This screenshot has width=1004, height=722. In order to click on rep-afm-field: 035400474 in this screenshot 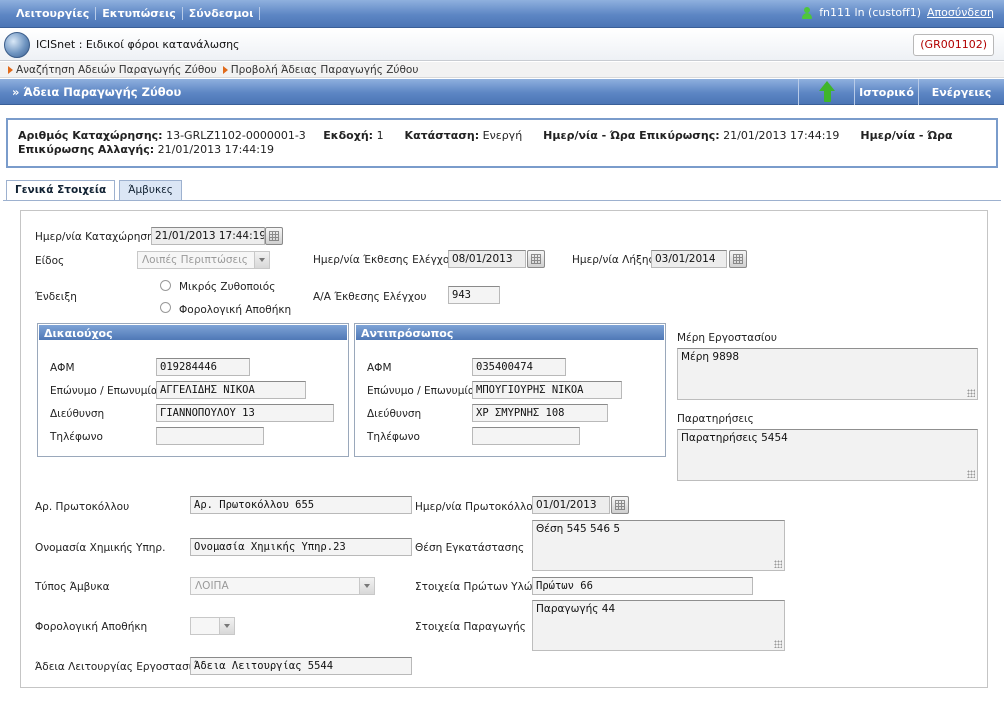, I will do `click(519, 367)`.